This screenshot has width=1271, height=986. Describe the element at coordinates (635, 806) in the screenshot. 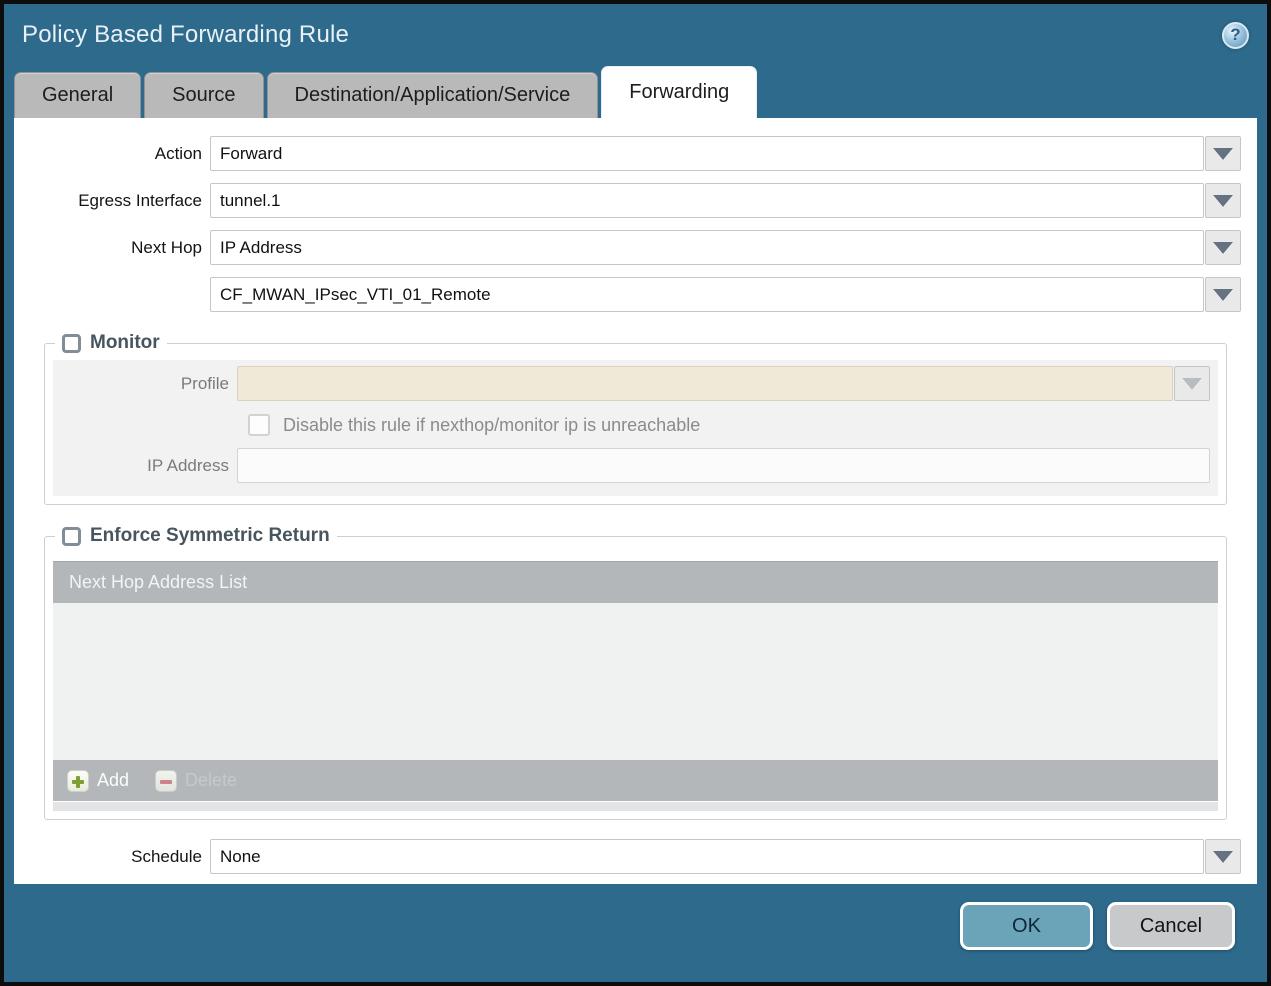

I see `table-resize-grip` at that location.